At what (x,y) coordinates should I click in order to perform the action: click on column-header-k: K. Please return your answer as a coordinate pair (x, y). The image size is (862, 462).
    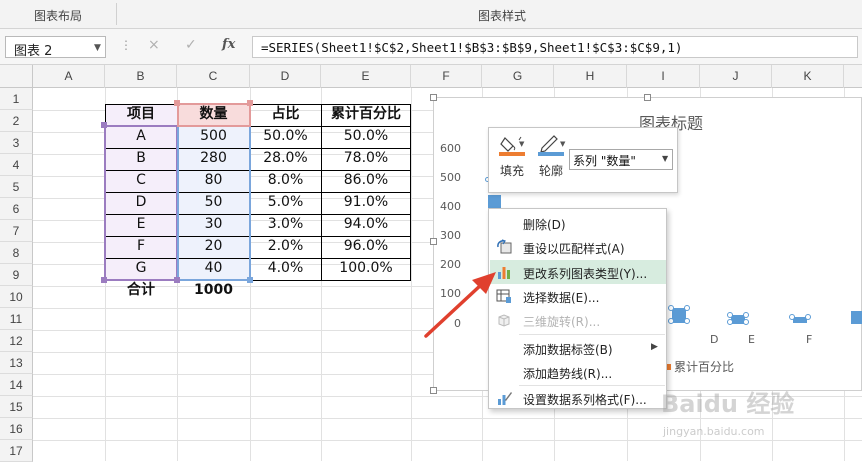
    Looking at the image, I should click on (808, 76).